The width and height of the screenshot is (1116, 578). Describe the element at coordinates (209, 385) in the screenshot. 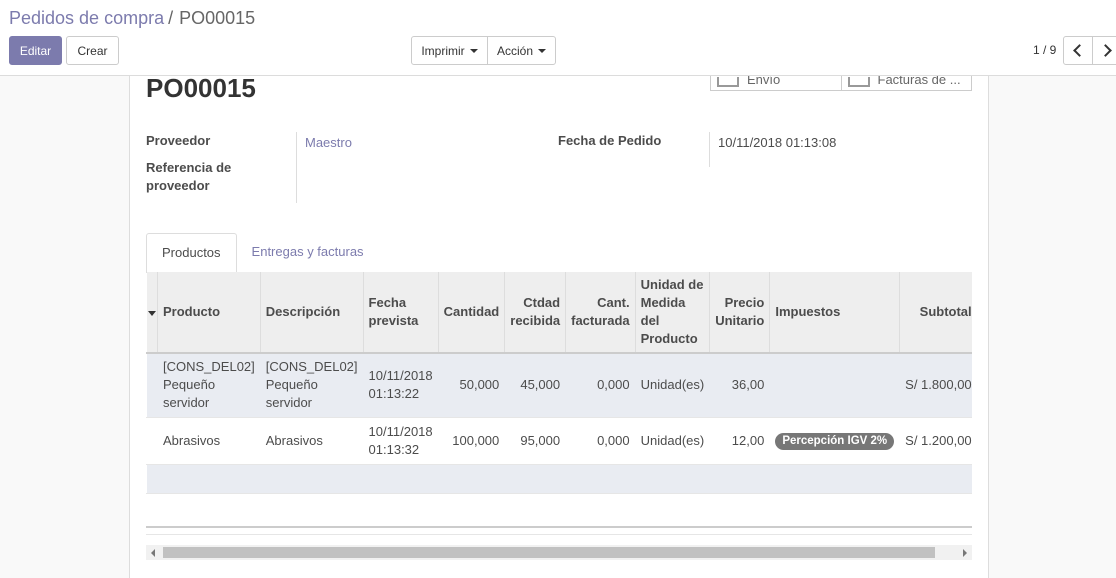

I see `cell-product: [CONS_DEL02] Pequeño servidor` at that location.